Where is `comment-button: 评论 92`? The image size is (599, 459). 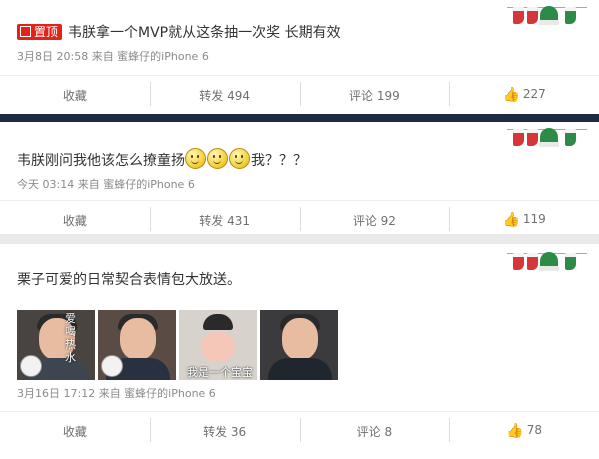
comment-button: 评论 92 is located at coordinates (374, 218).